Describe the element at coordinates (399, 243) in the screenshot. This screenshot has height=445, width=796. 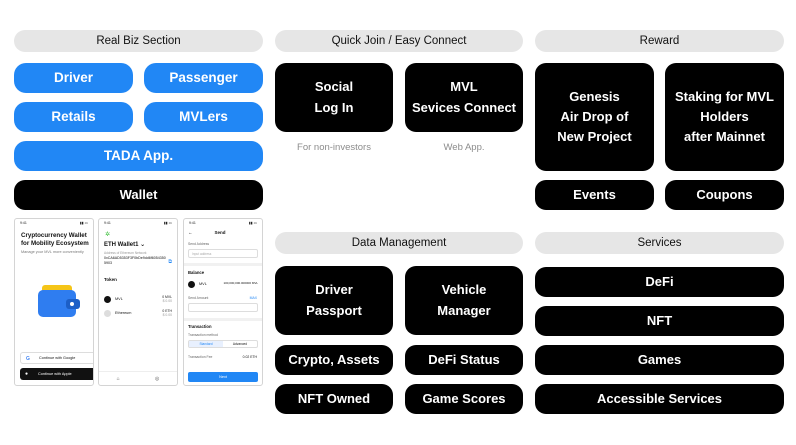
I see `data-management-header: Data Management` at that location.